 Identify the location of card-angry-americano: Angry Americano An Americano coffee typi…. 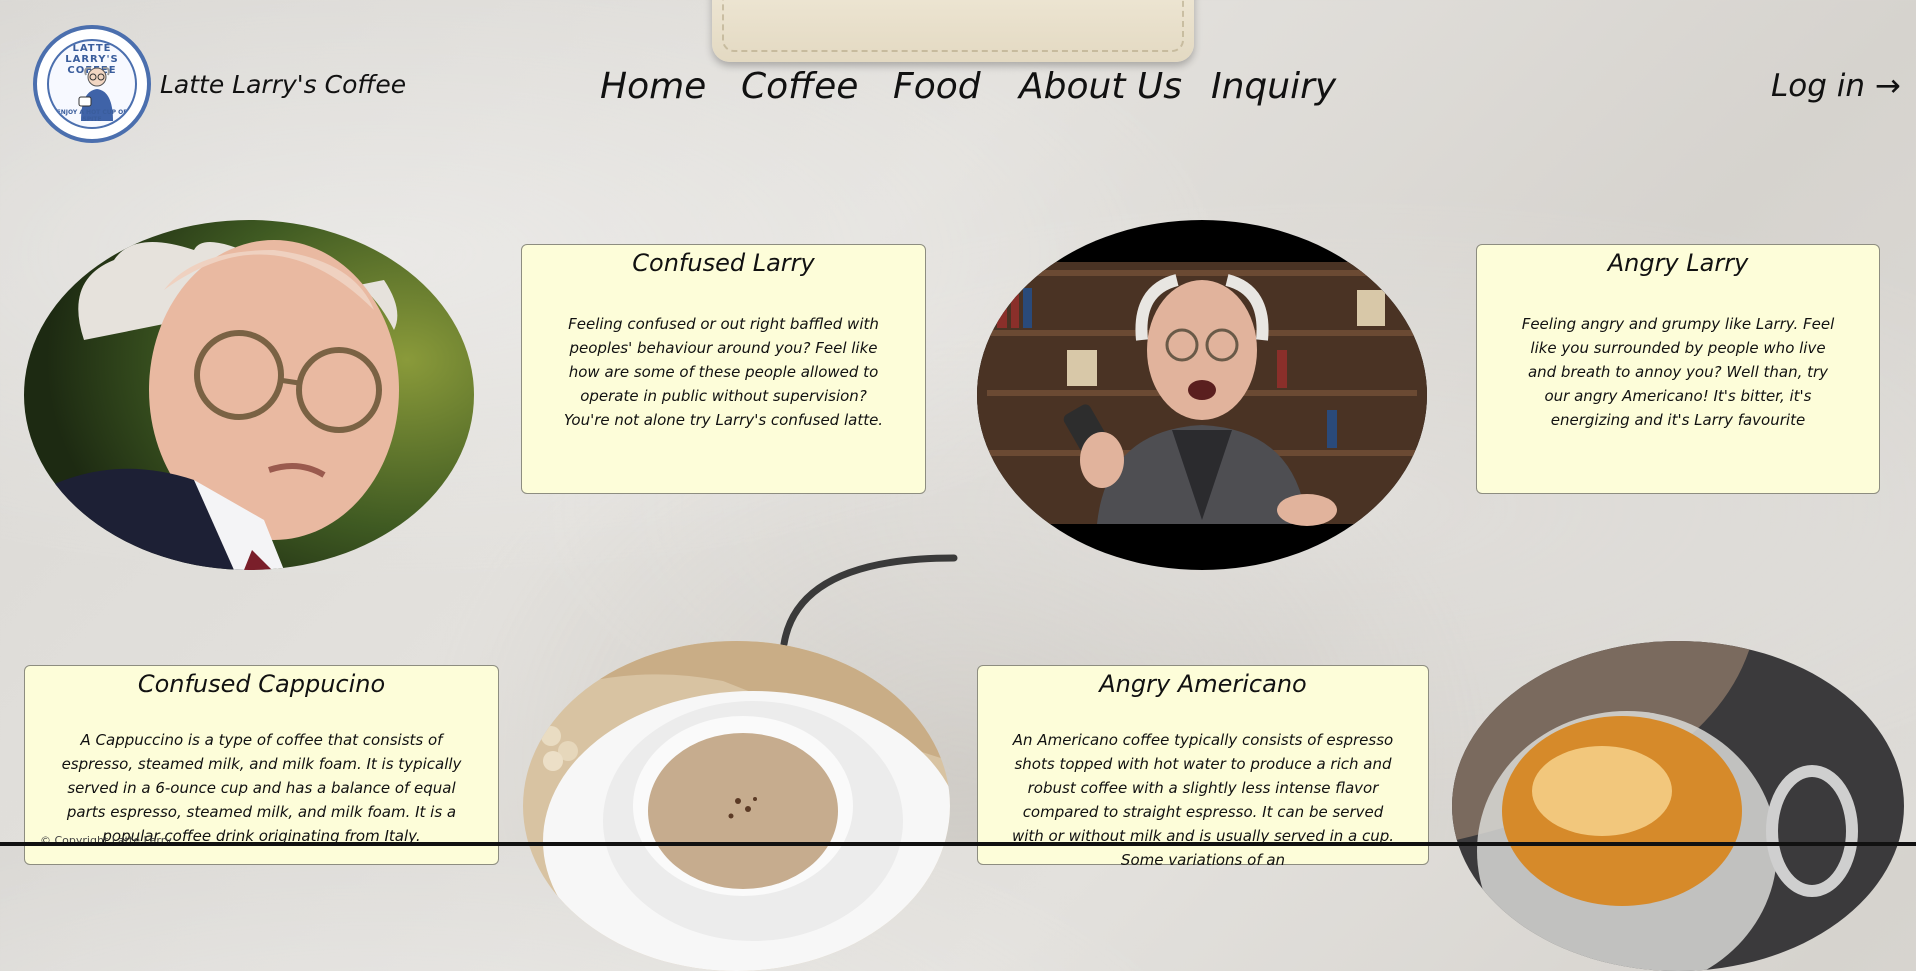
(1203, 767).